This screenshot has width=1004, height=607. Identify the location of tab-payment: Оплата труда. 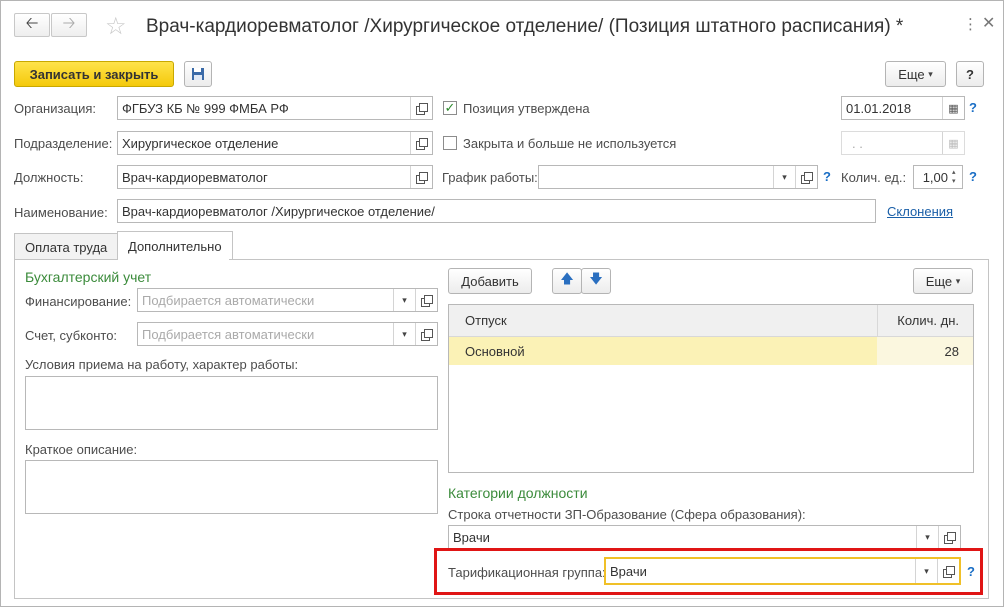
(66, 246).